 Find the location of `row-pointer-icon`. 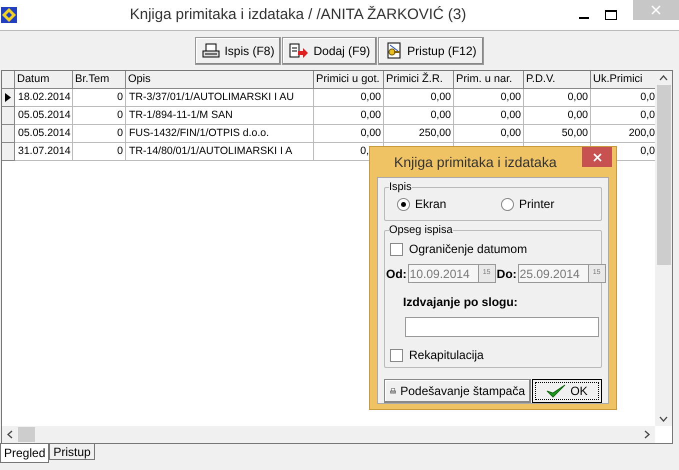

row-pointer-icon is located at coordinates (8, 97).